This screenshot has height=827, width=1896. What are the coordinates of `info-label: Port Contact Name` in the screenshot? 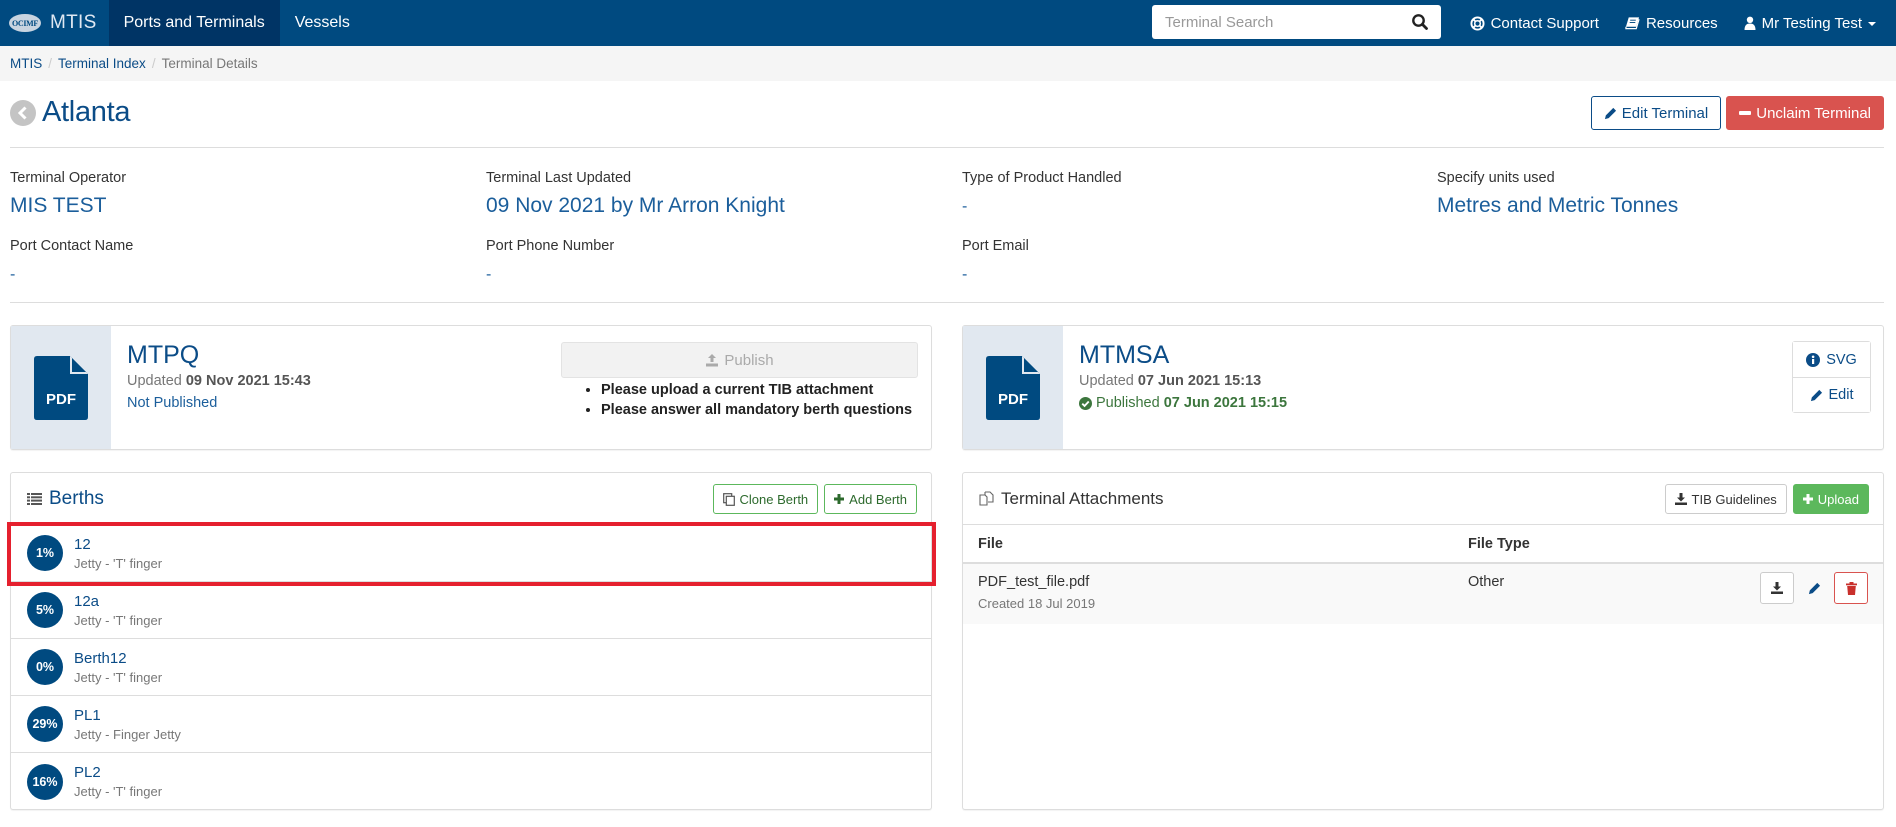 It's located at (72, 246).